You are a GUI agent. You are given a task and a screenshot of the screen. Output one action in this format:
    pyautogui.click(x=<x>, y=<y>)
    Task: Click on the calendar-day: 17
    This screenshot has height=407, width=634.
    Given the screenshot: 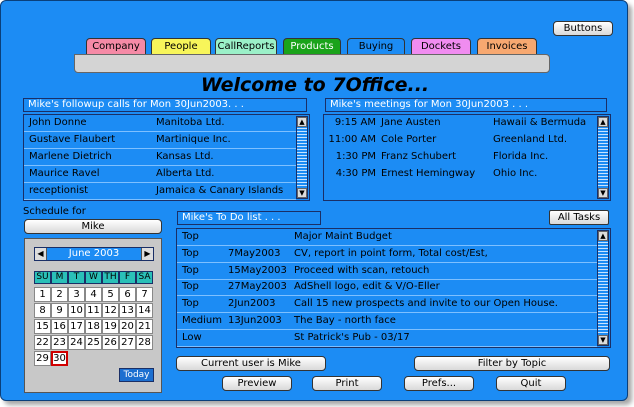 What is the action you would take?
    pyautogui.click(x=76, y=326)
    